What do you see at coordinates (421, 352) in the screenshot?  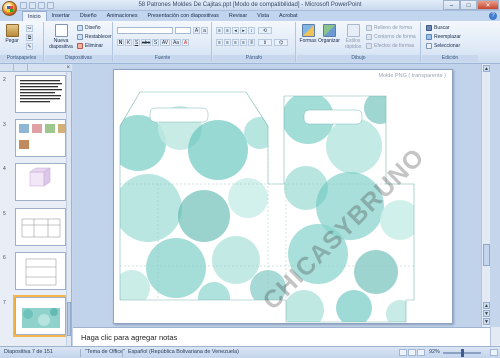 I see `slideshow-view-icon` at bounding box center [421, 352].